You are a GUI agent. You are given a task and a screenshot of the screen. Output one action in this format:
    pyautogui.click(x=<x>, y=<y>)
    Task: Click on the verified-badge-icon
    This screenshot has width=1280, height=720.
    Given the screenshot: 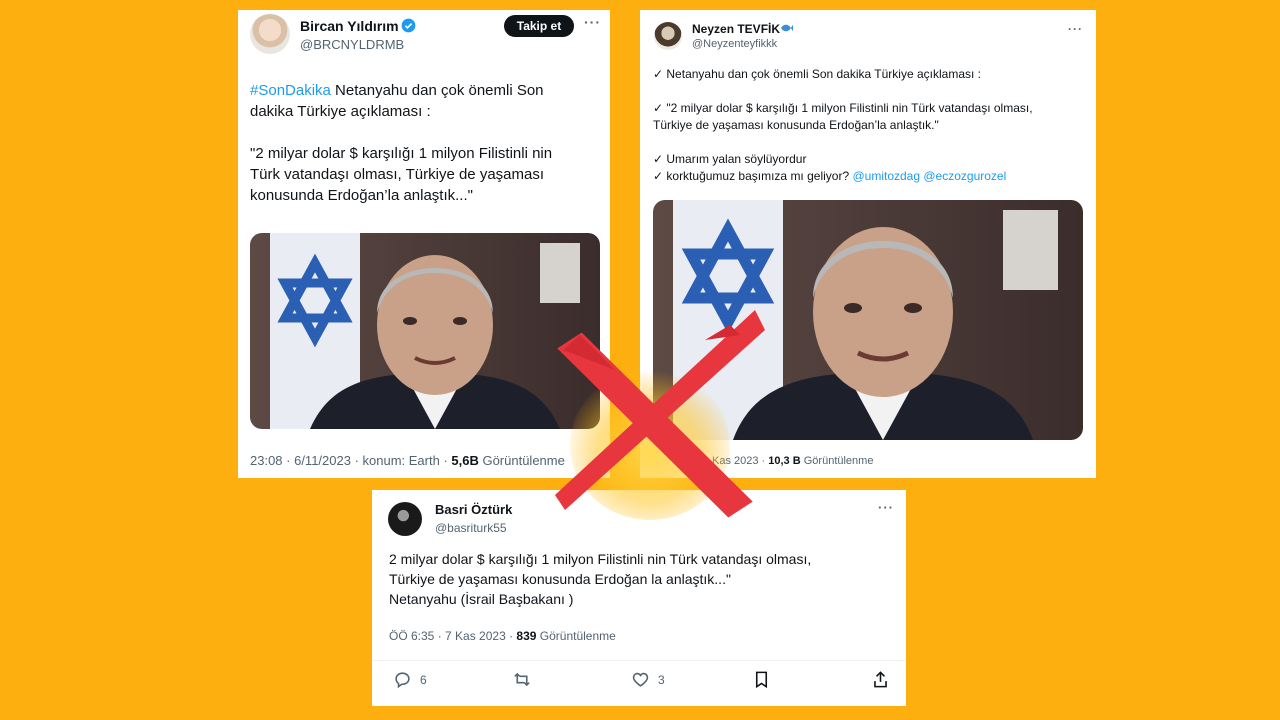 What is the action you would take?
    pyautogui.click(x=408, y=25)
    